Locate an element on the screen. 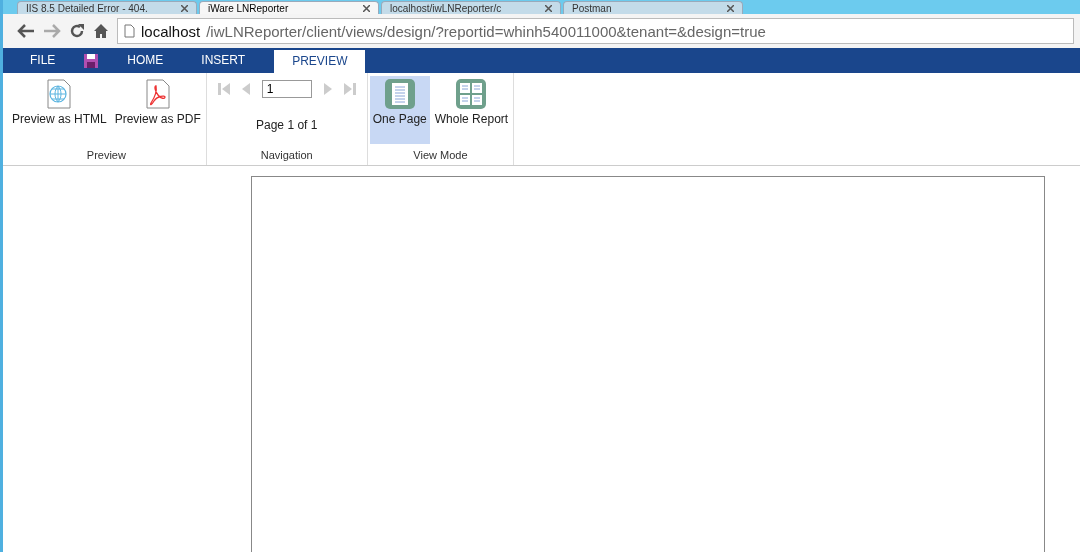 The image size is (1080, 552). menu-tab: HOME is located at coordinates (145, 60).